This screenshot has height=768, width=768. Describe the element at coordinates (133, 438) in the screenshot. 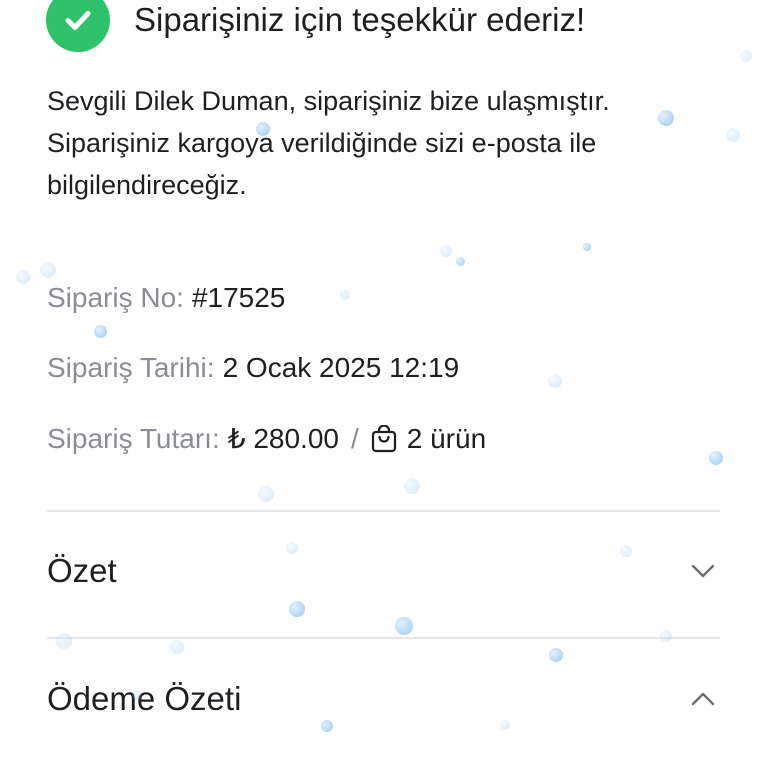

I see `order-total-label: Sipariş Tutarı:` at that location.